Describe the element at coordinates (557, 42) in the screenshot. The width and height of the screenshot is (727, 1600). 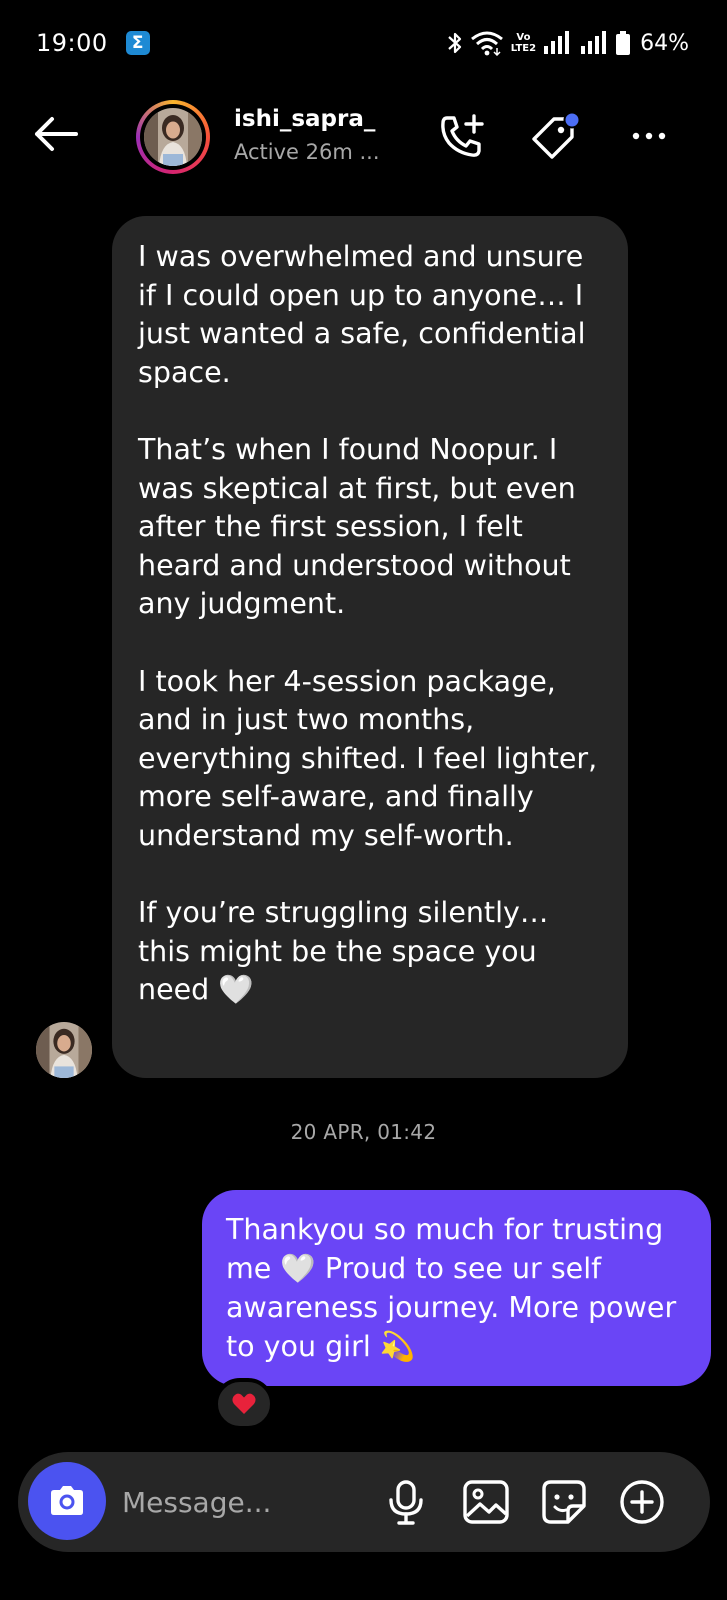
I see `signal-icon` at that location.